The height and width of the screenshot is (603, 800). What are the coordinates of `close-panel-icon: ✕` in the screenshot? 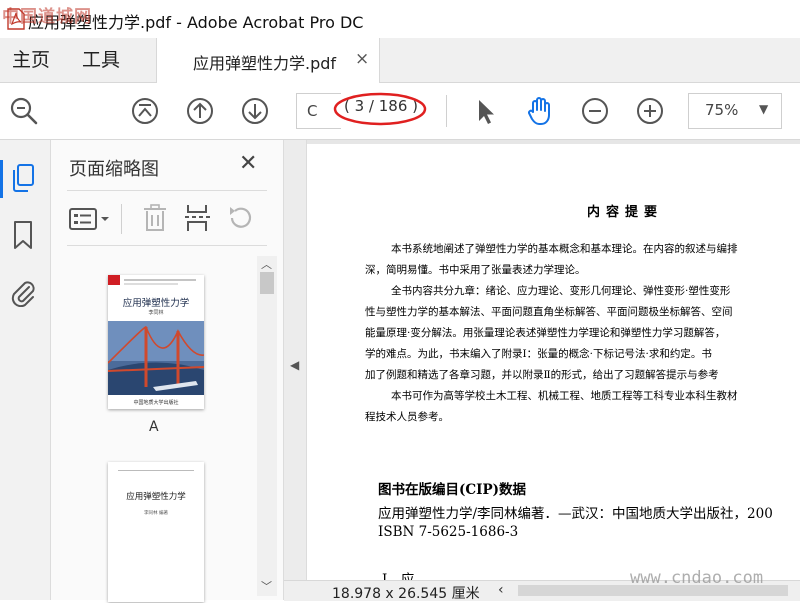 It's located at (248, 163).